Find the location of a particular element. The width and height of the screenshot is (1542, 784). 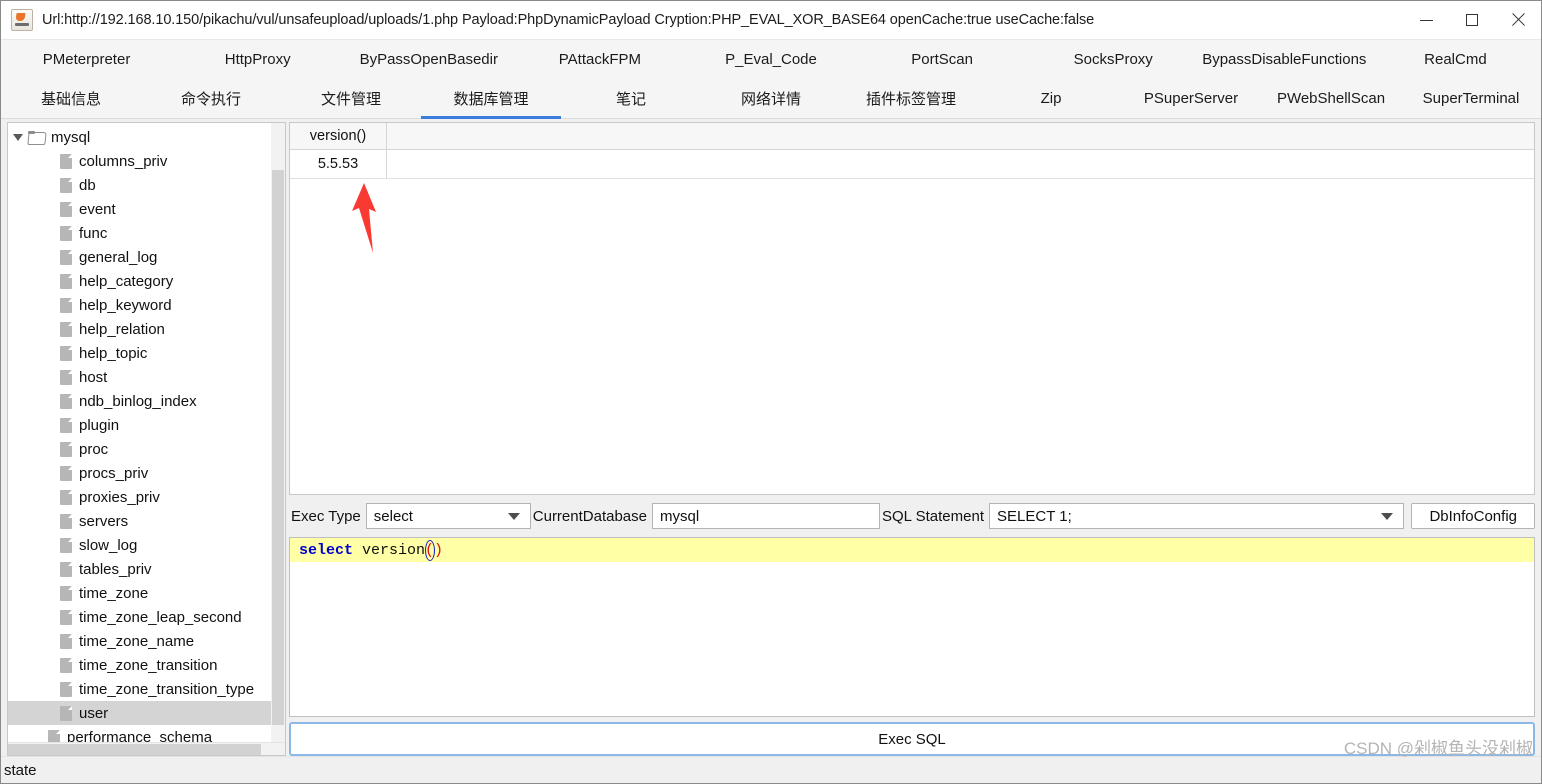

tree-table-node: plugin is located at coordinates (146, 425).